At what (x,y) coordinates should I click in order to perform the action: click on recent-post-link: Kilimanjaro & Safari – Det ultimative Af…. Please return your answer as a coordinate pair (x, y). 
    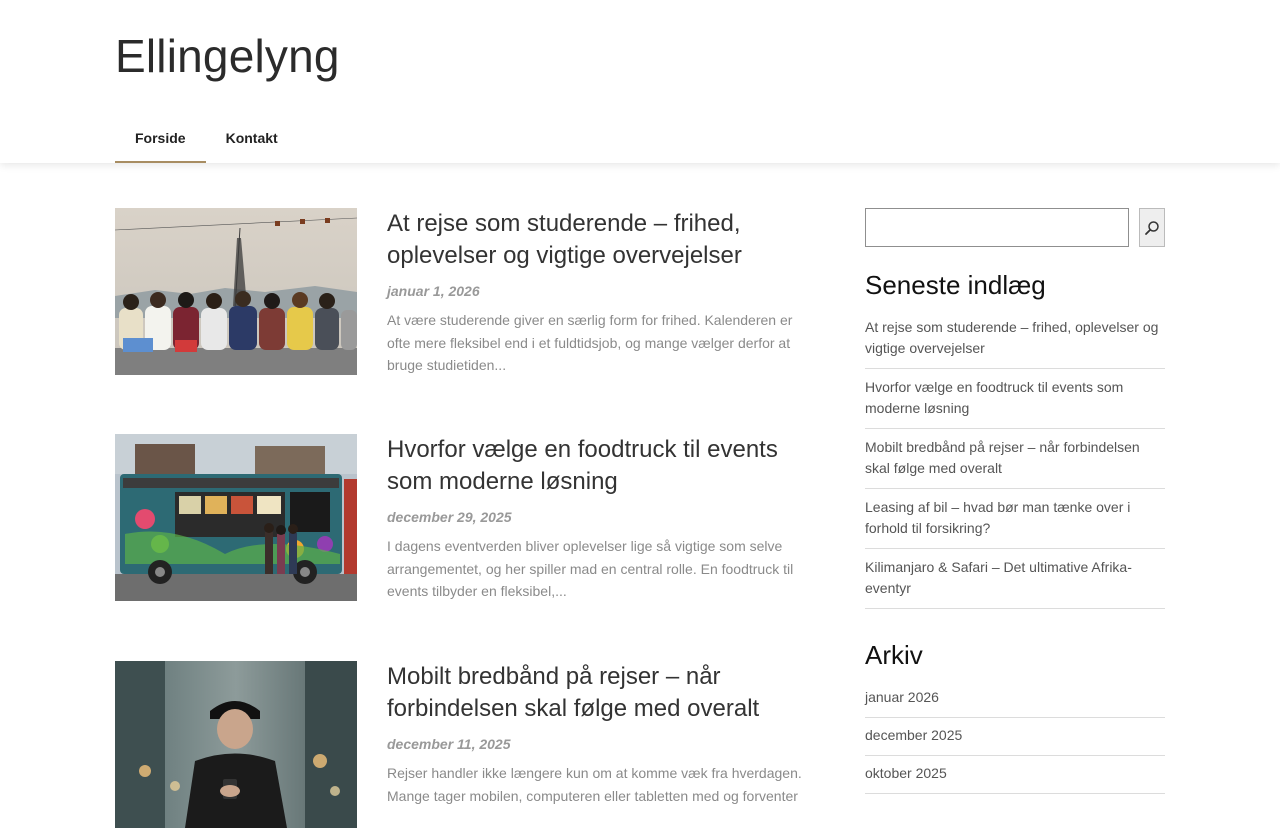
    Looking at the image, I should click on (1015, 579).